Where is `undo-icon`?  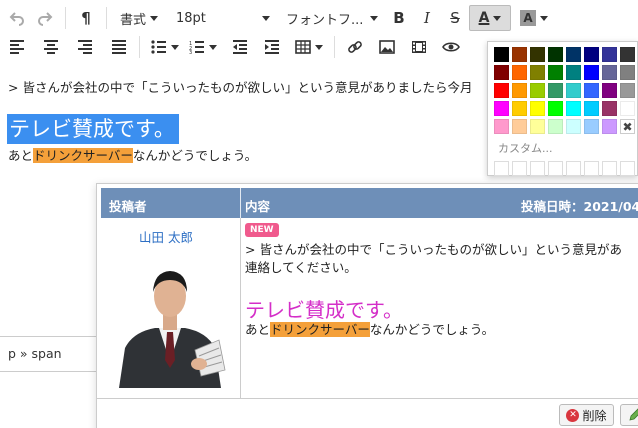
undo-icon is located at coordinates (16, 19).